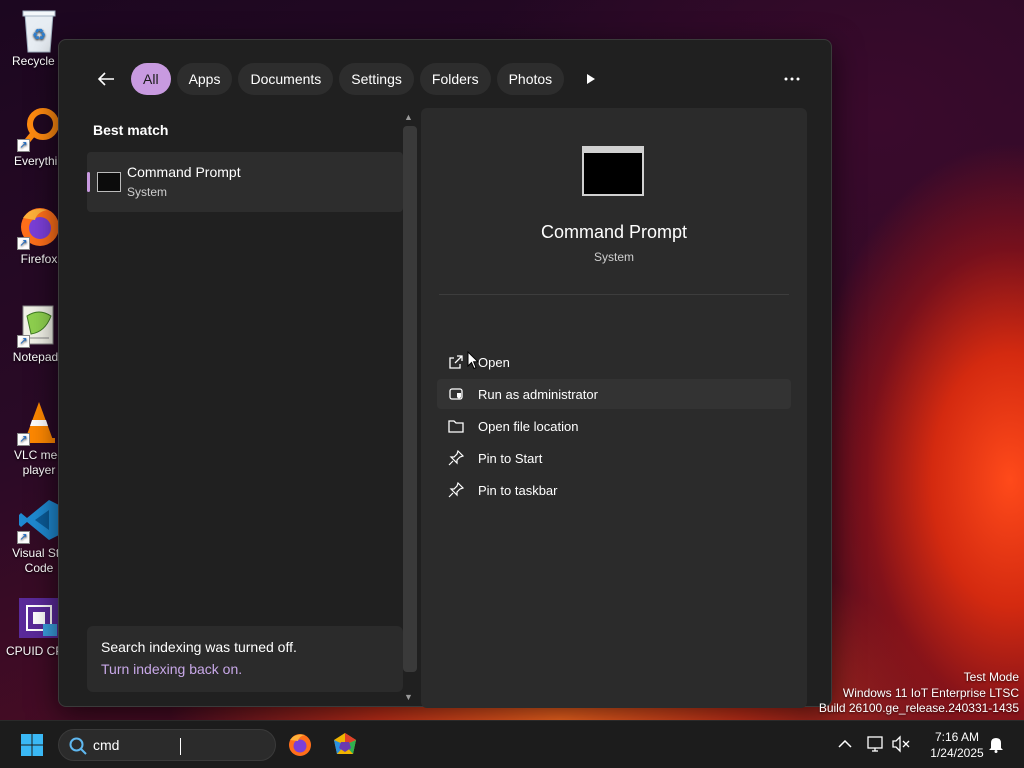  I want to click on action-open: Open, so click(614, 362).